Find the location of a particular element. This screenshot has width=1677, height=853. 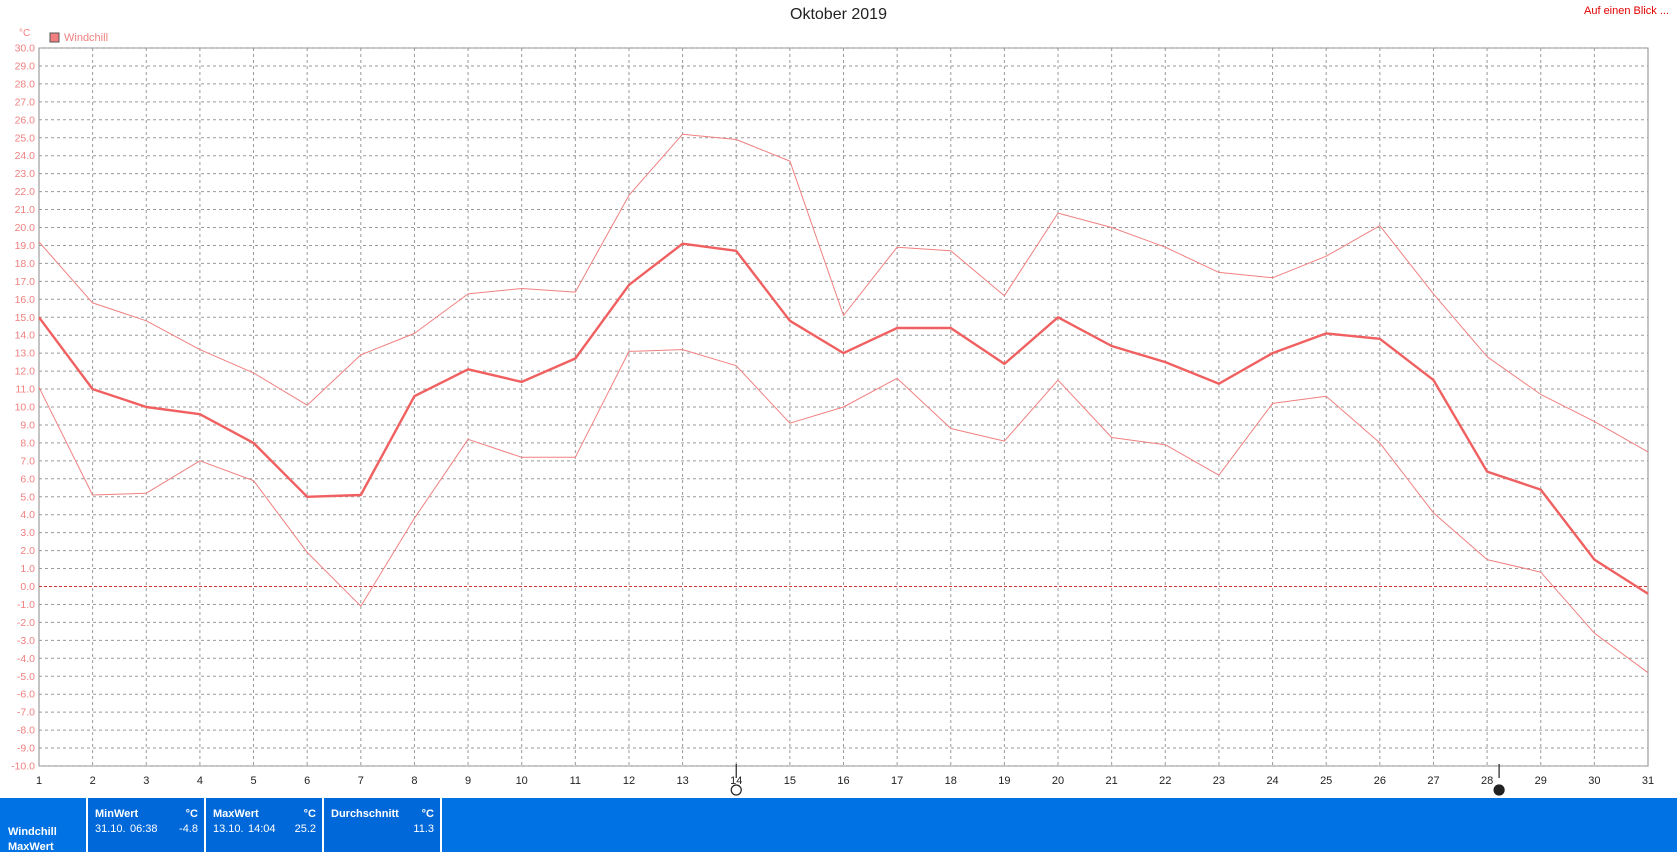

y-tick-label: 2.0 is located at coordinates (27, 551).